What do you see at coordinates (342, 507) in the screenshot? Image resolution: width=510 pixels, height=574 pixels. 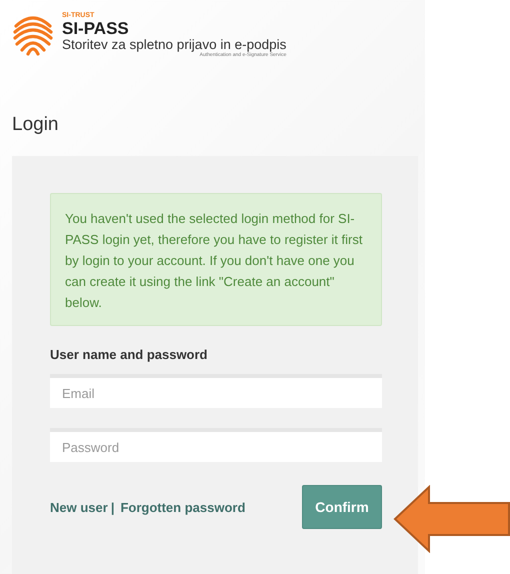 I see `confirm-button: Confirm` at bounding box center [342, 507].